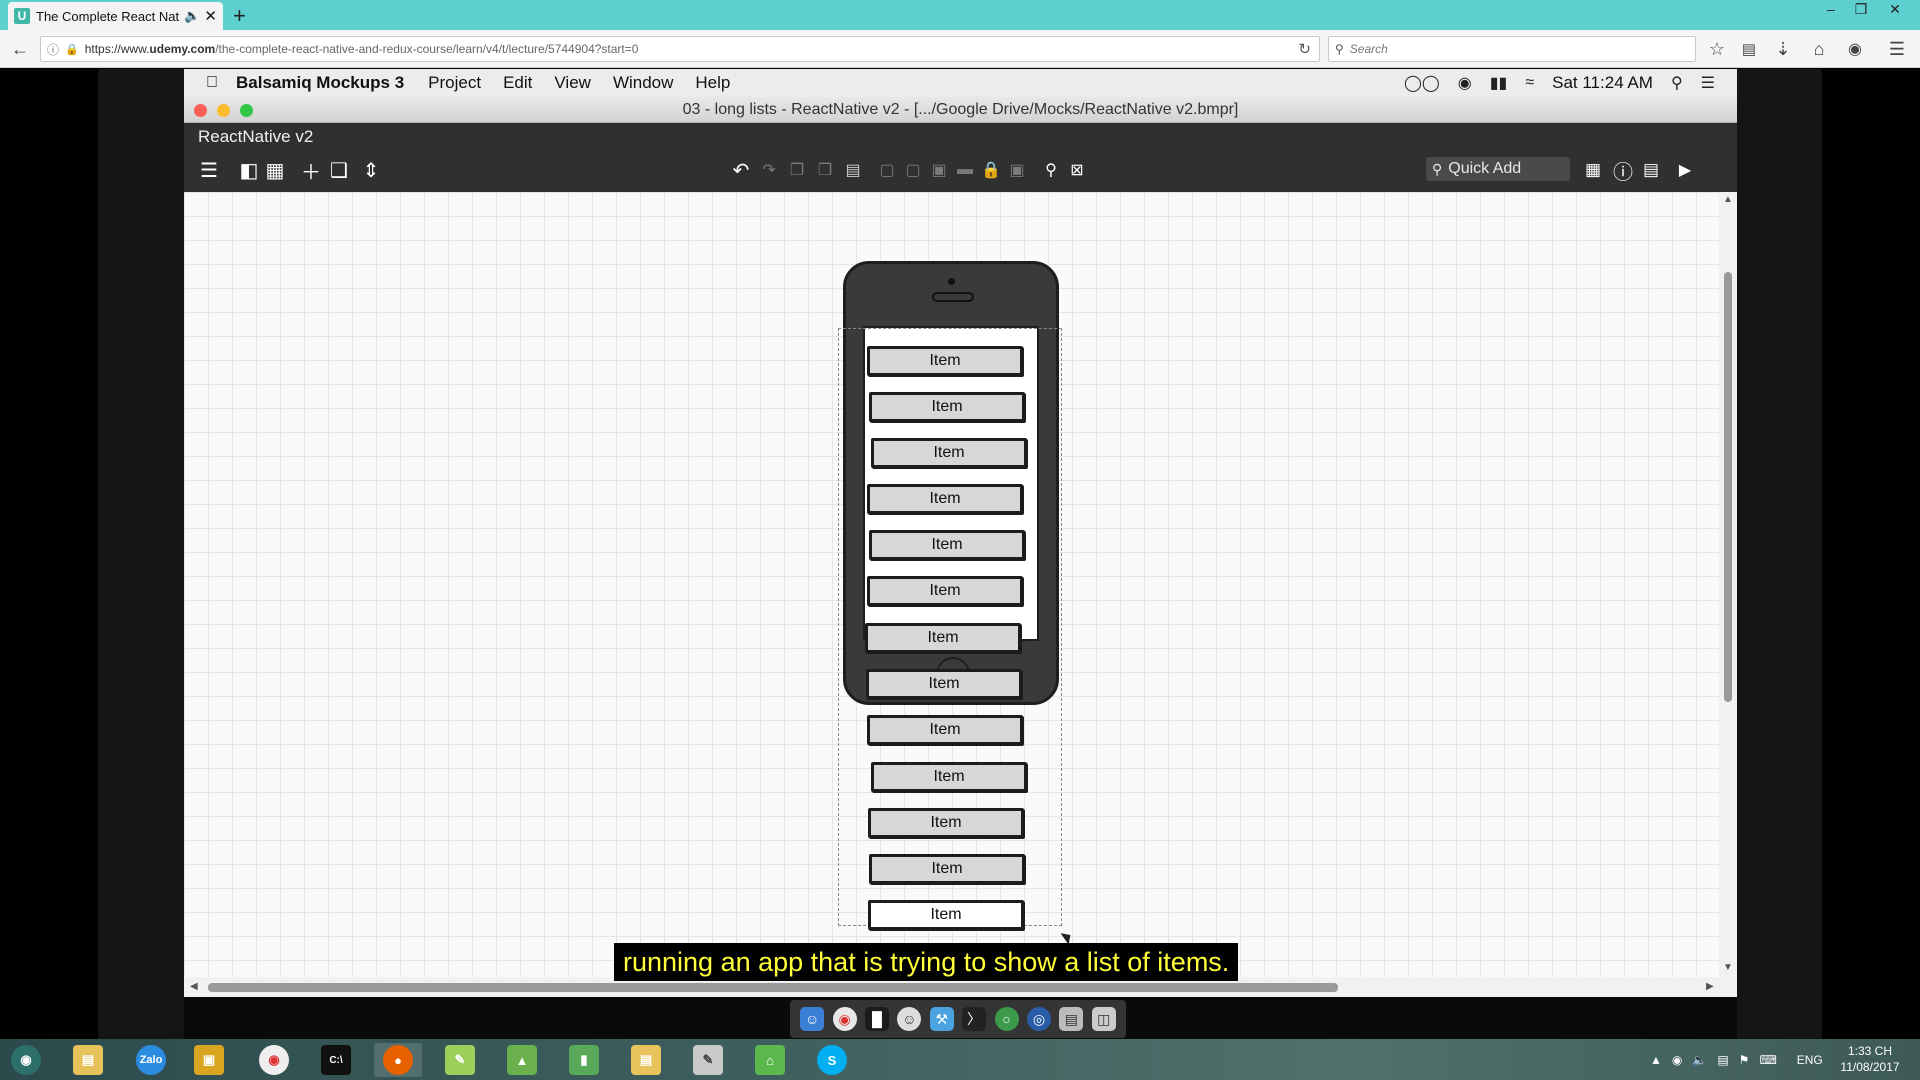  I want to click on keyboard-icon: ⌨, so click(1767, 1060).